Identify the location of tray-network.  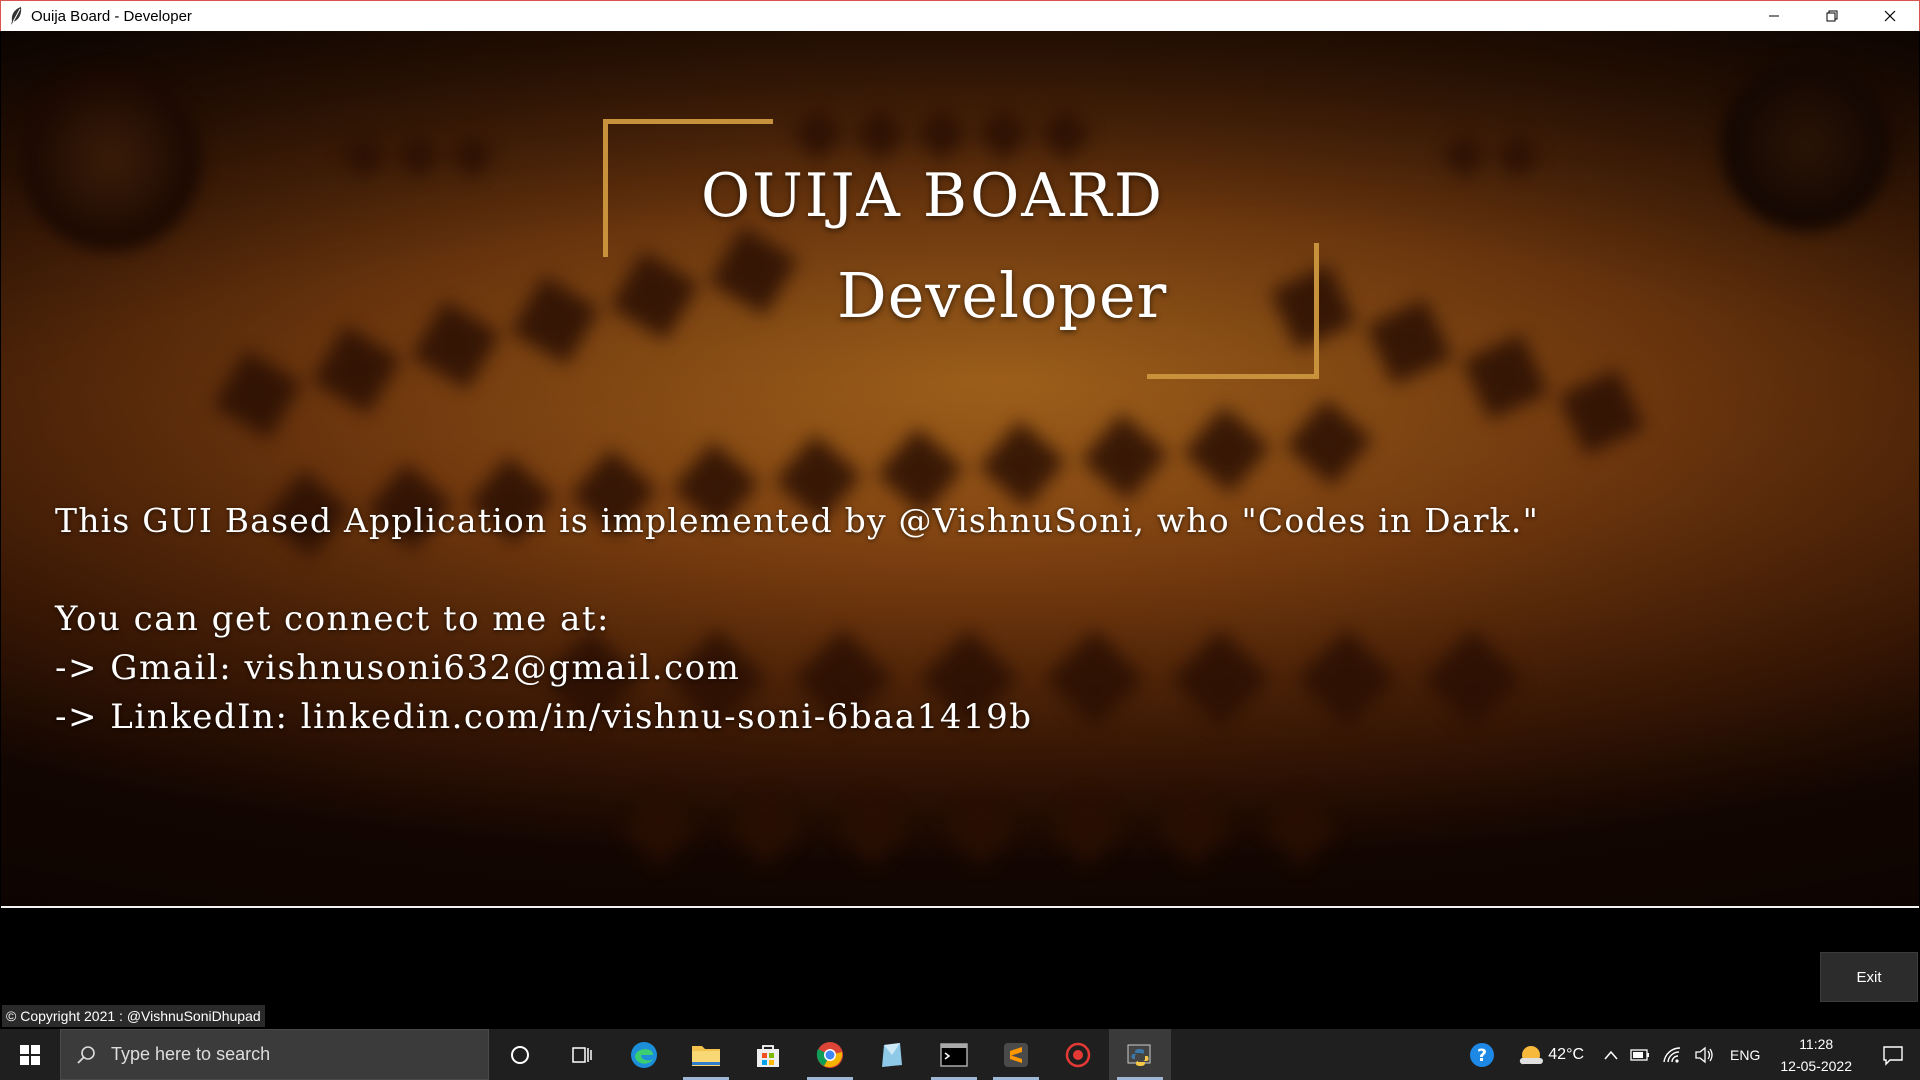
(1672, 1054).